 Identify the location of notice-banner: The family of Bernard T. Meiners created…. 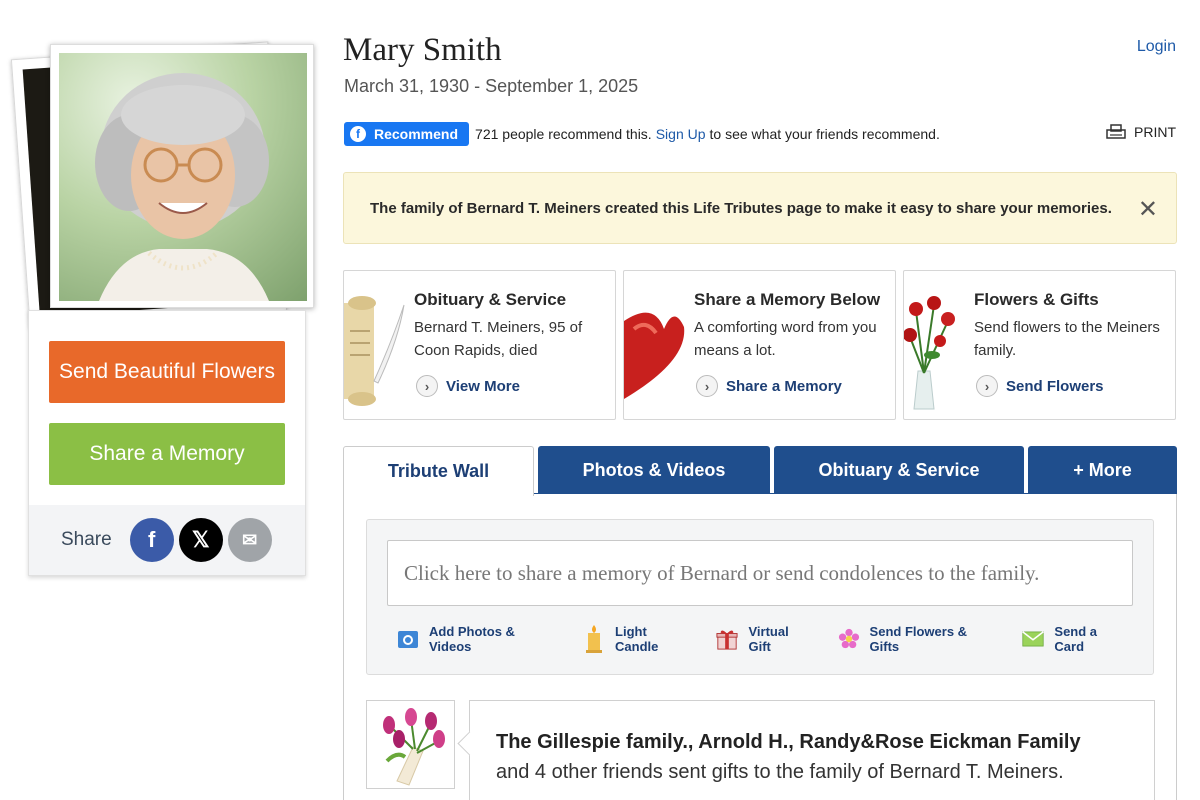
(760, 208).